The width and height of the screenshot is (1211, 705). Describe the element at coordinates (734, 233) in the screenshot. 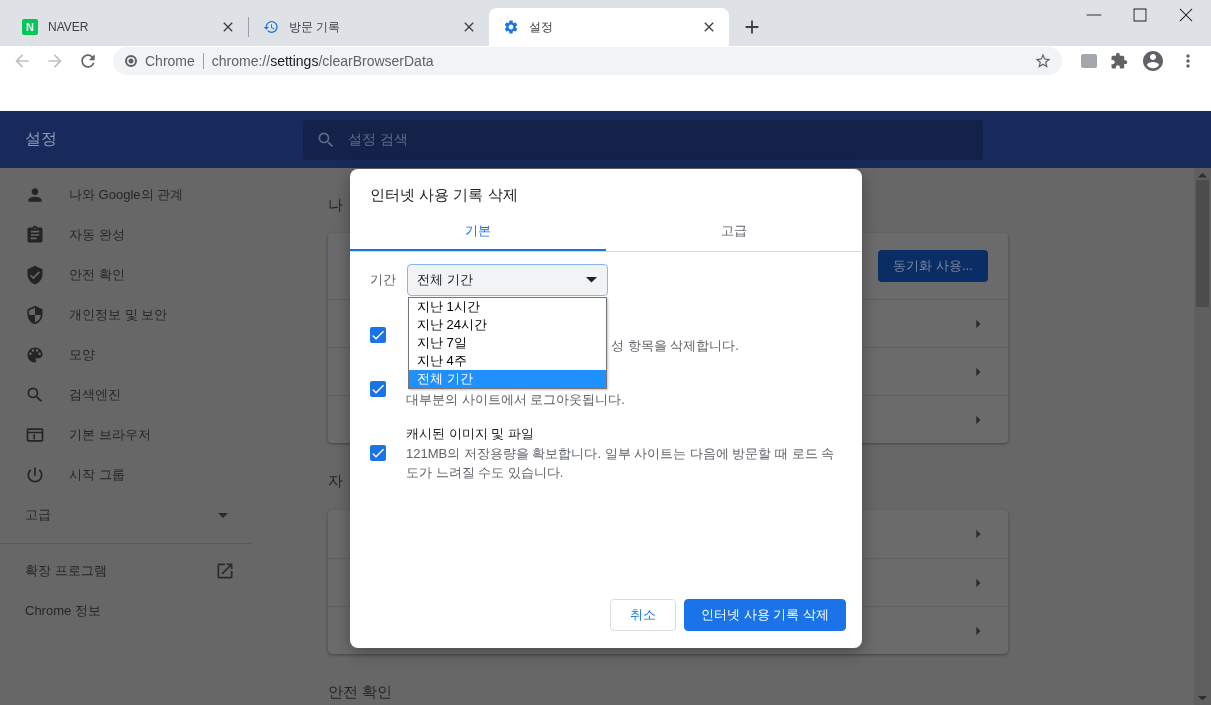

I see `dialog-tab: 고급` at that location.